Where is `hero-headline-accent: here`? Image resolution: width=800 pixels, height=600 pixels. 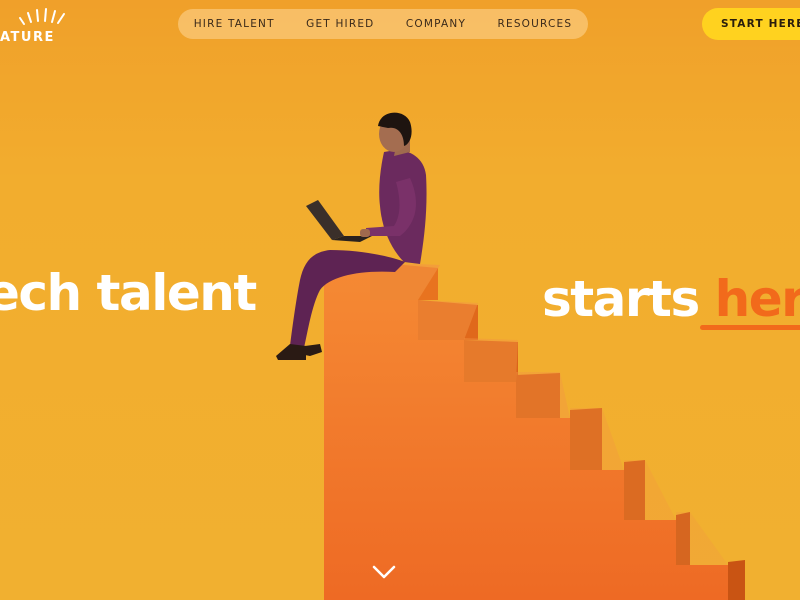
hero-headline-accent: here is located at coordinates (757, 299).